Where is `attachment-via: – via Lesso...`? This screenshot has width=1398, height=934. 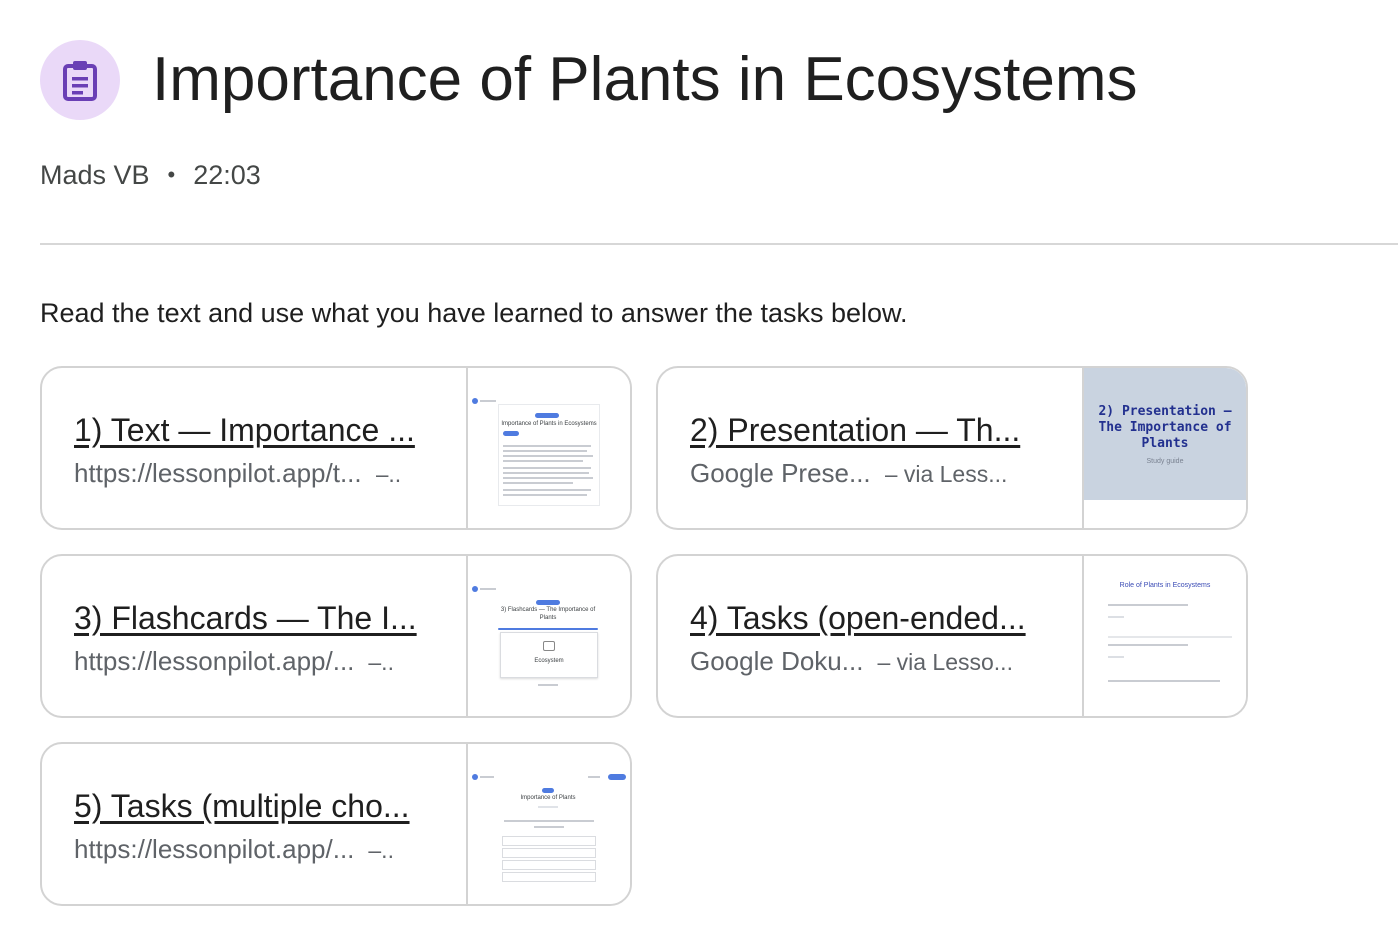 attachment-via: – via Lesso... is located at coordinates (945, 661).